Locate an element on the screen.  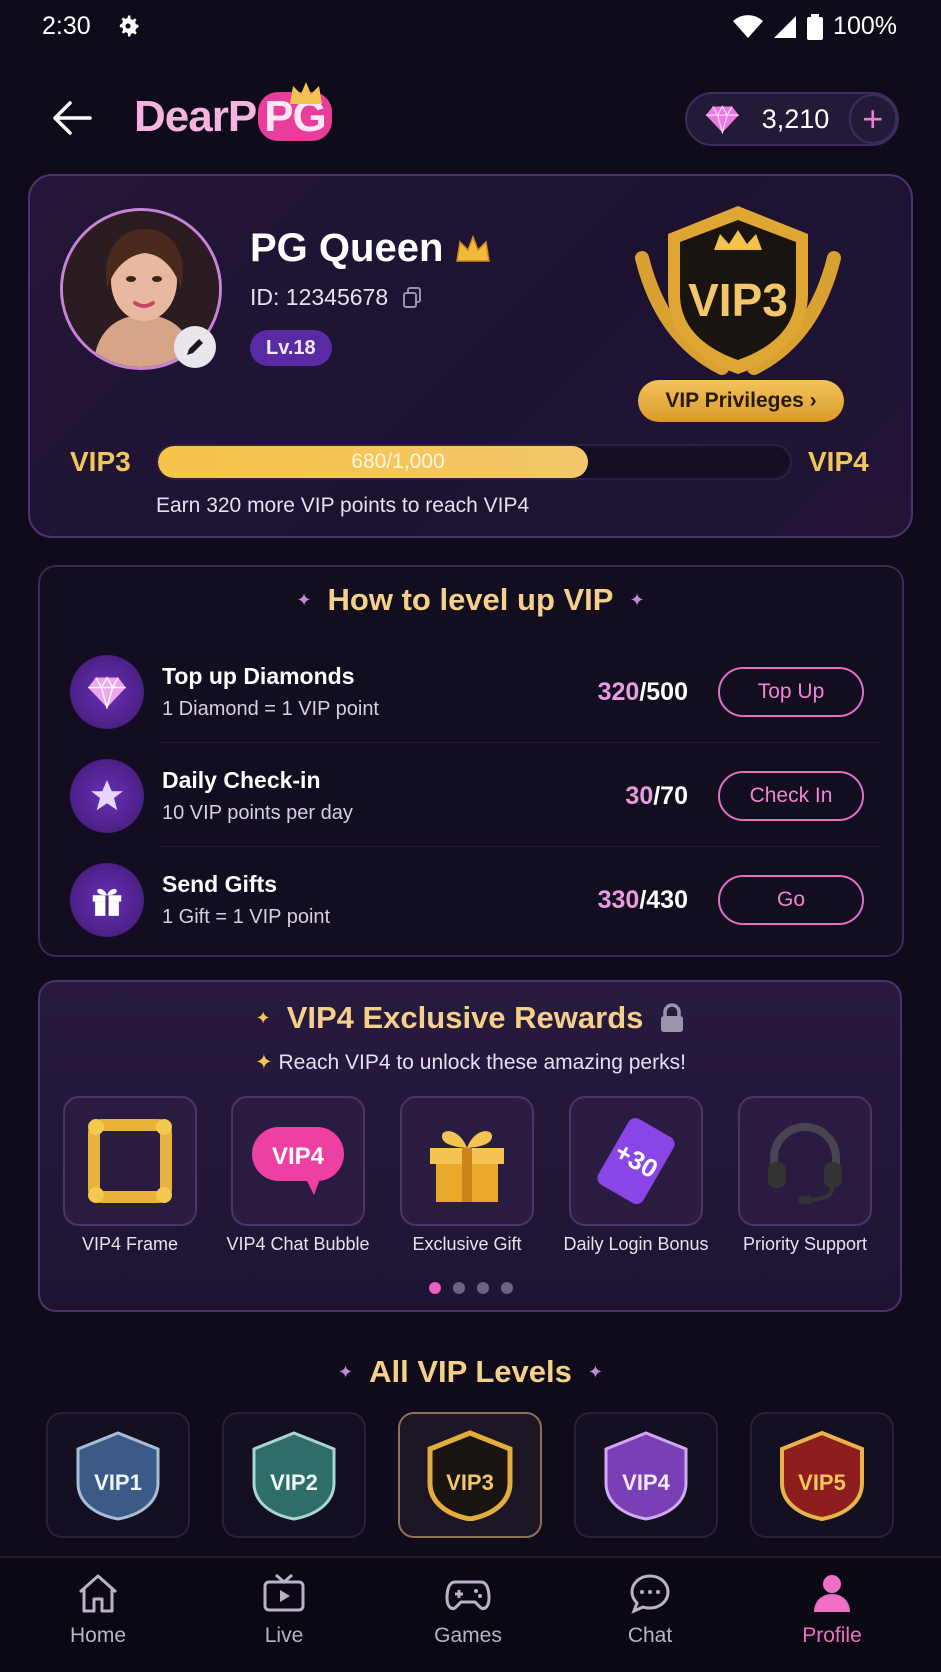
all-levels-title: All VIP Levels is located at coordinates (470, 1371).